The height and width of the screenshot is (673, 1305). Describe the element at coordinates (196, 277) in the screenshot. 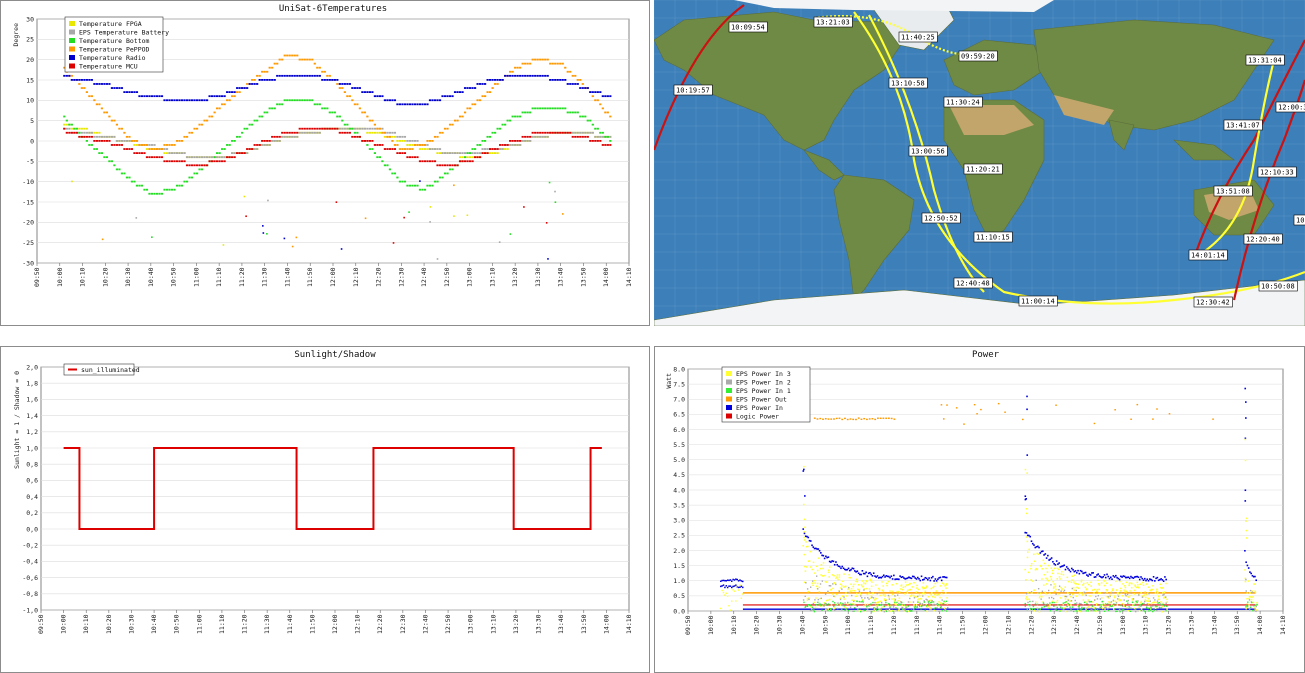

I see `x-tick-label: 11:00` at that location.